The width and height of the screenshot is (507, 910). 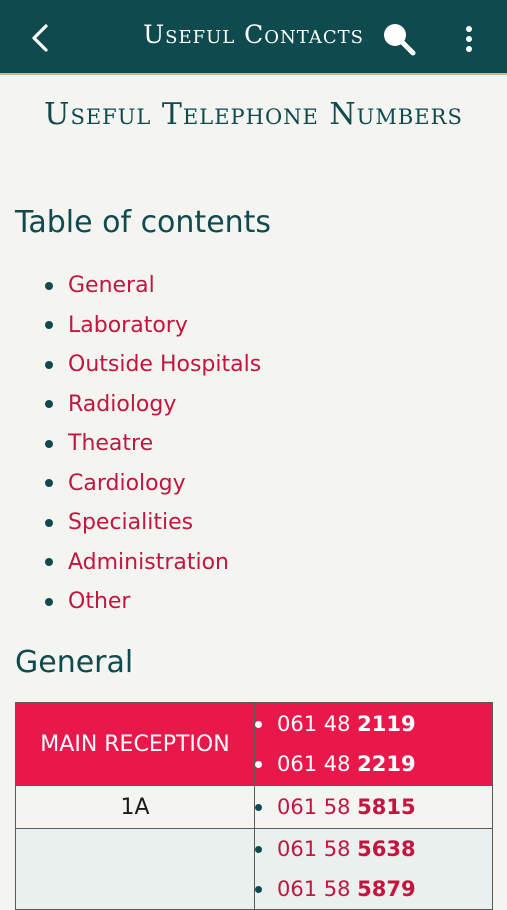 I want to click on toc-item: Laboratory, so click(x=153, y=326).